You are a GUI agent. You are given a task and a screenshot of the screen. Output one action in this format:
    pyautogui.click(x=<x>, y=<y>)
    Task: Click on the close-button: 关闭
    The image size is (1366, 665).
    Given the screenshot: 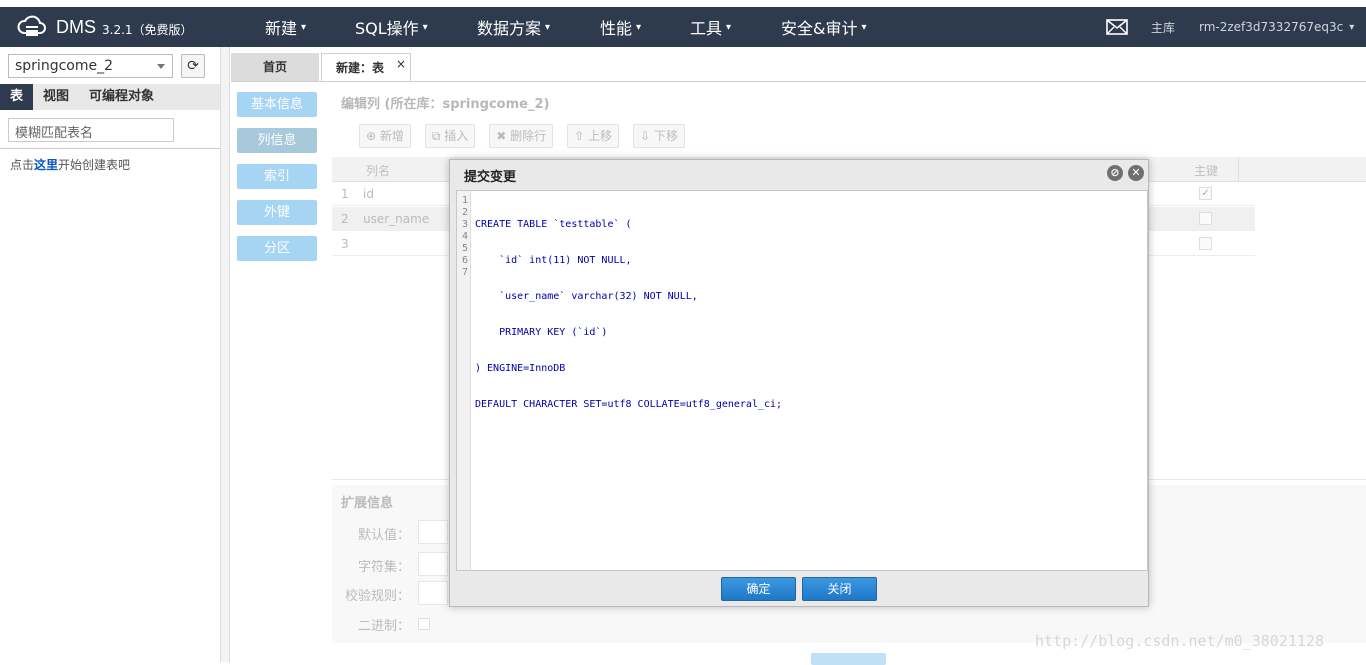 What is the action you would take?
    pyautogui.click(x=839, y=589)
    